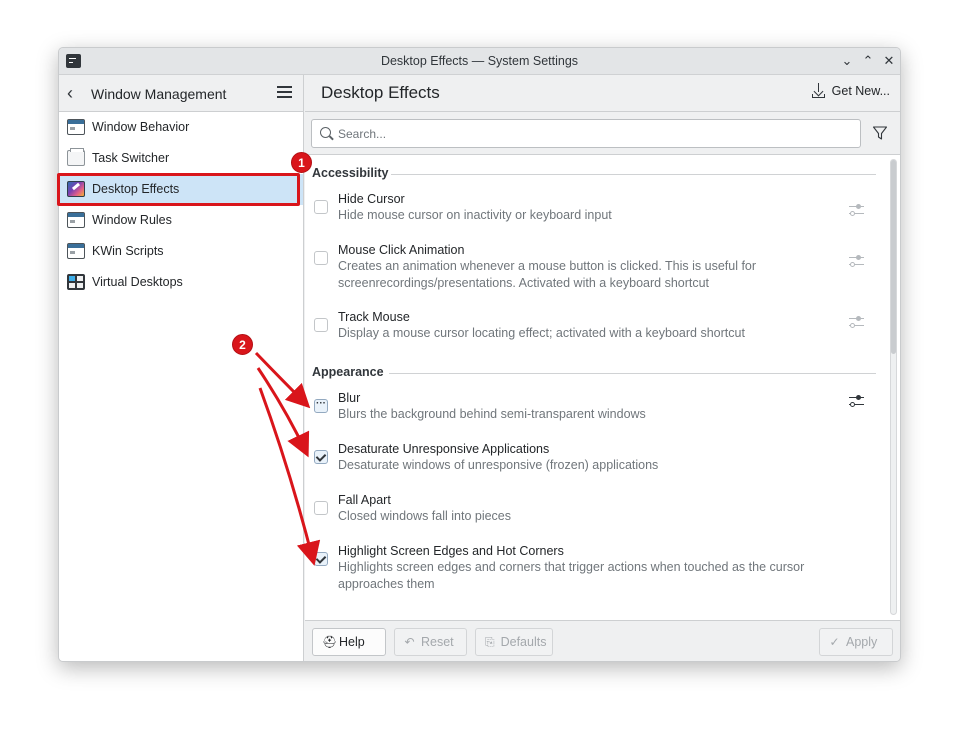 Image resolution: width=960 pixels, height=732 pixels. What do you see at coordinates (348, 372) in the screenshot?
I see `section-label: Appearance` at bounding box center [348, 372].